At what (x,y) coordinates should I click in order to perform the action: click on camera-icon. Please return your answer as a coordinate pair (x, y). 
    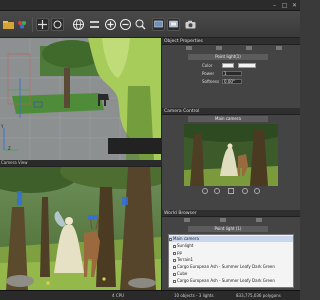
    Looking at the image, I should click on (190, 24).